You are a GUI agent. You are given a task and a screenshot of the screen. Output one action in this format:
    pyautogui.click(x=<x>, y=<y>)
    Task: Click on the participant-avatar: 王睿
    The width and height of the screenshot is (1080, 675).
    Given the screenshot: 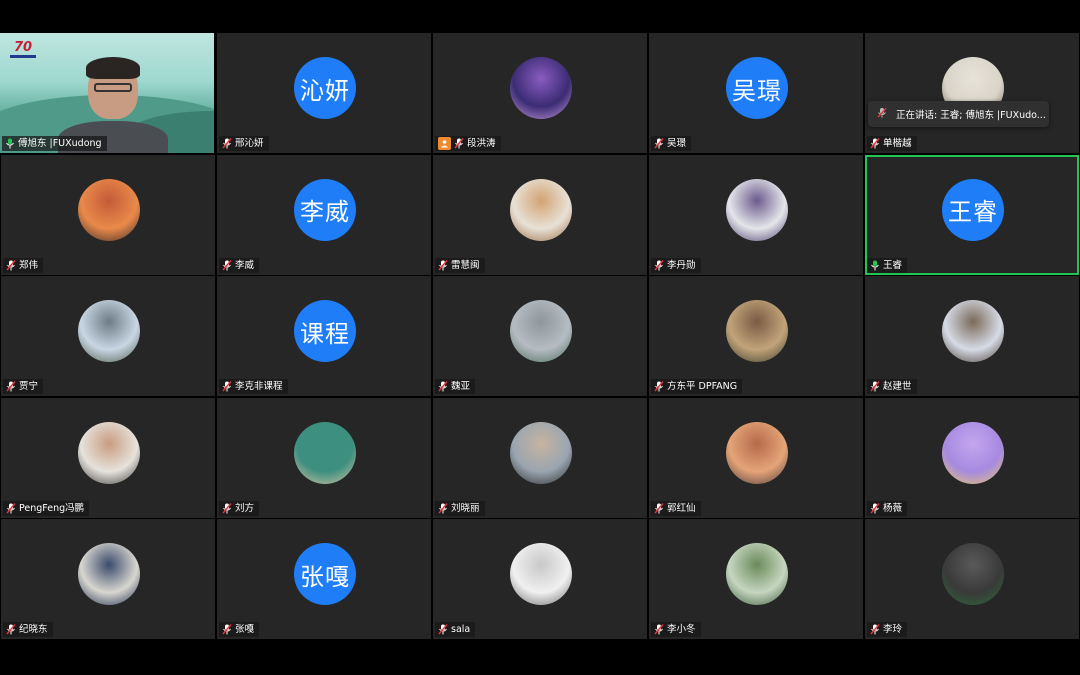 What is the action you would take?
    pyautogui.click(x=973, y=209)
    